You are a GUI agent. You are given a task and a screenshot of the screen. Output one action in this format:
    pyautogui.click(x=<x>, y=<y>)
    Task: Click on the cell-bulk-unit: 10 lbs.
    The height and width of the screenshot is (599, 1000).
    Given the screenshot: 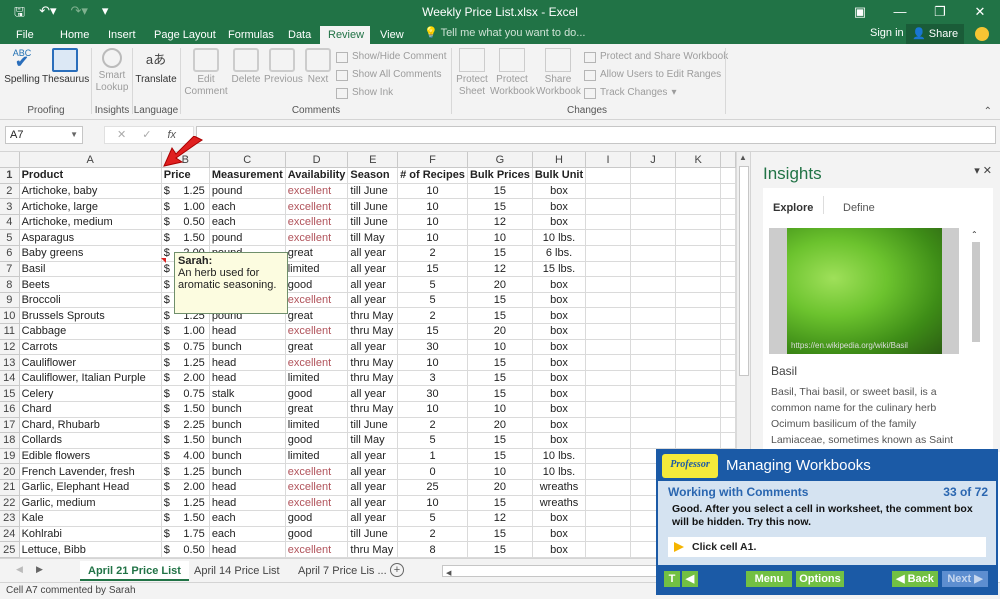 What is the action you would take?
    pyautogui.click(x=559, y=471)
    